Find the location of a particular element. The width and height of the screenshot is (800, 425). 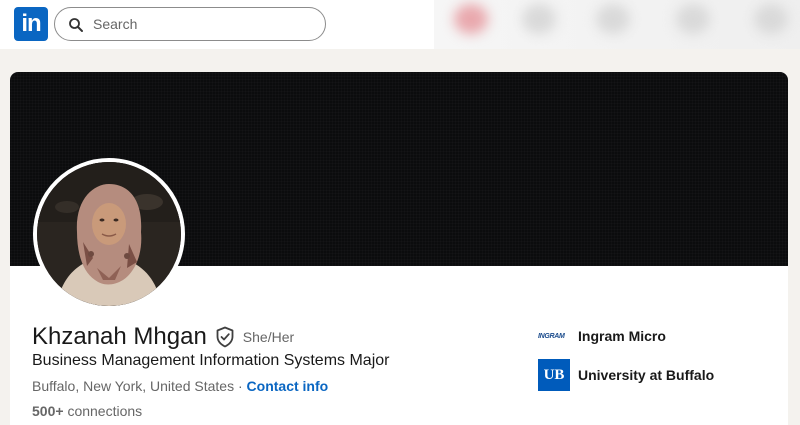

ingram-logo-text: INGRAM is located at coordinates (551, 336).